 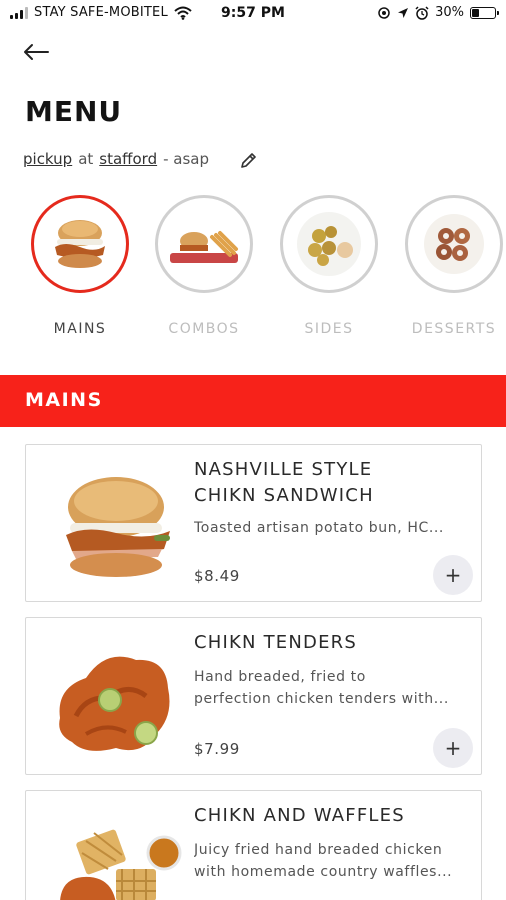 What do you see at coordinates (449, 12) in the screenshot?
I see `battery-percent: 30%` at bounding box center [449, 12].